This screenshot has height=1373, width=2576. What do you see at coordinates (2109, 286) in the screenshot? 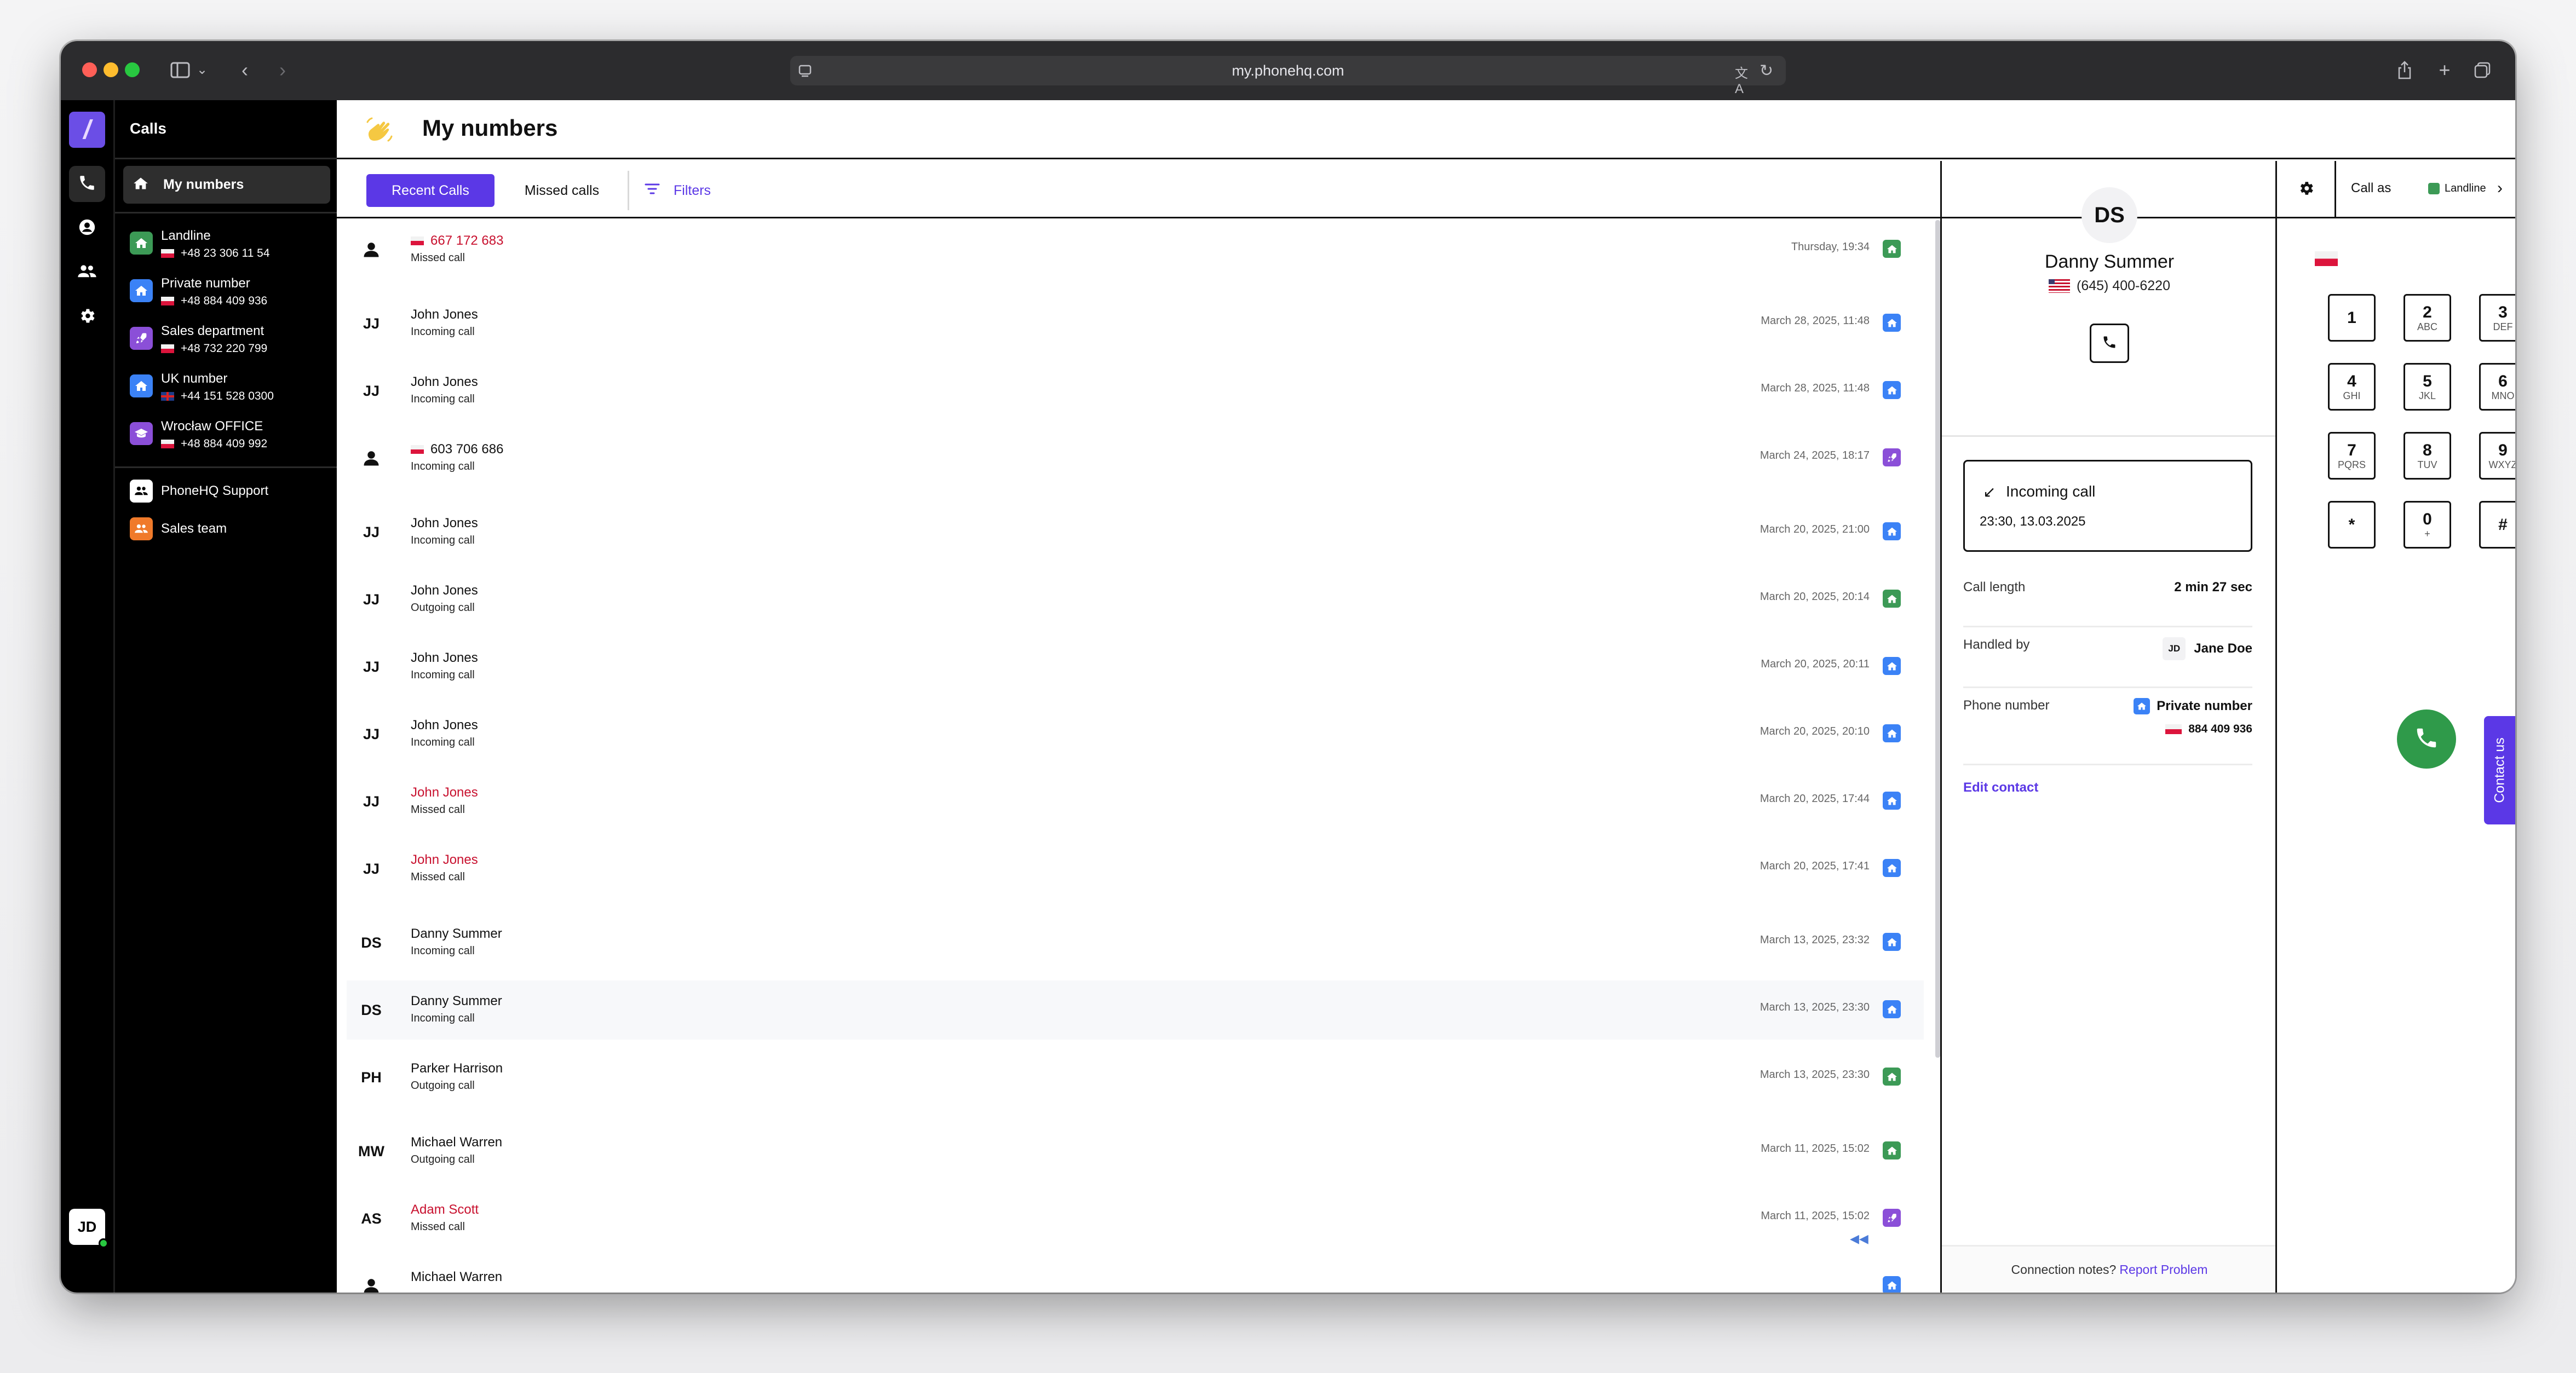
I see `contact-phone: (645) 400-6220` at bounding box center [2109, 286].